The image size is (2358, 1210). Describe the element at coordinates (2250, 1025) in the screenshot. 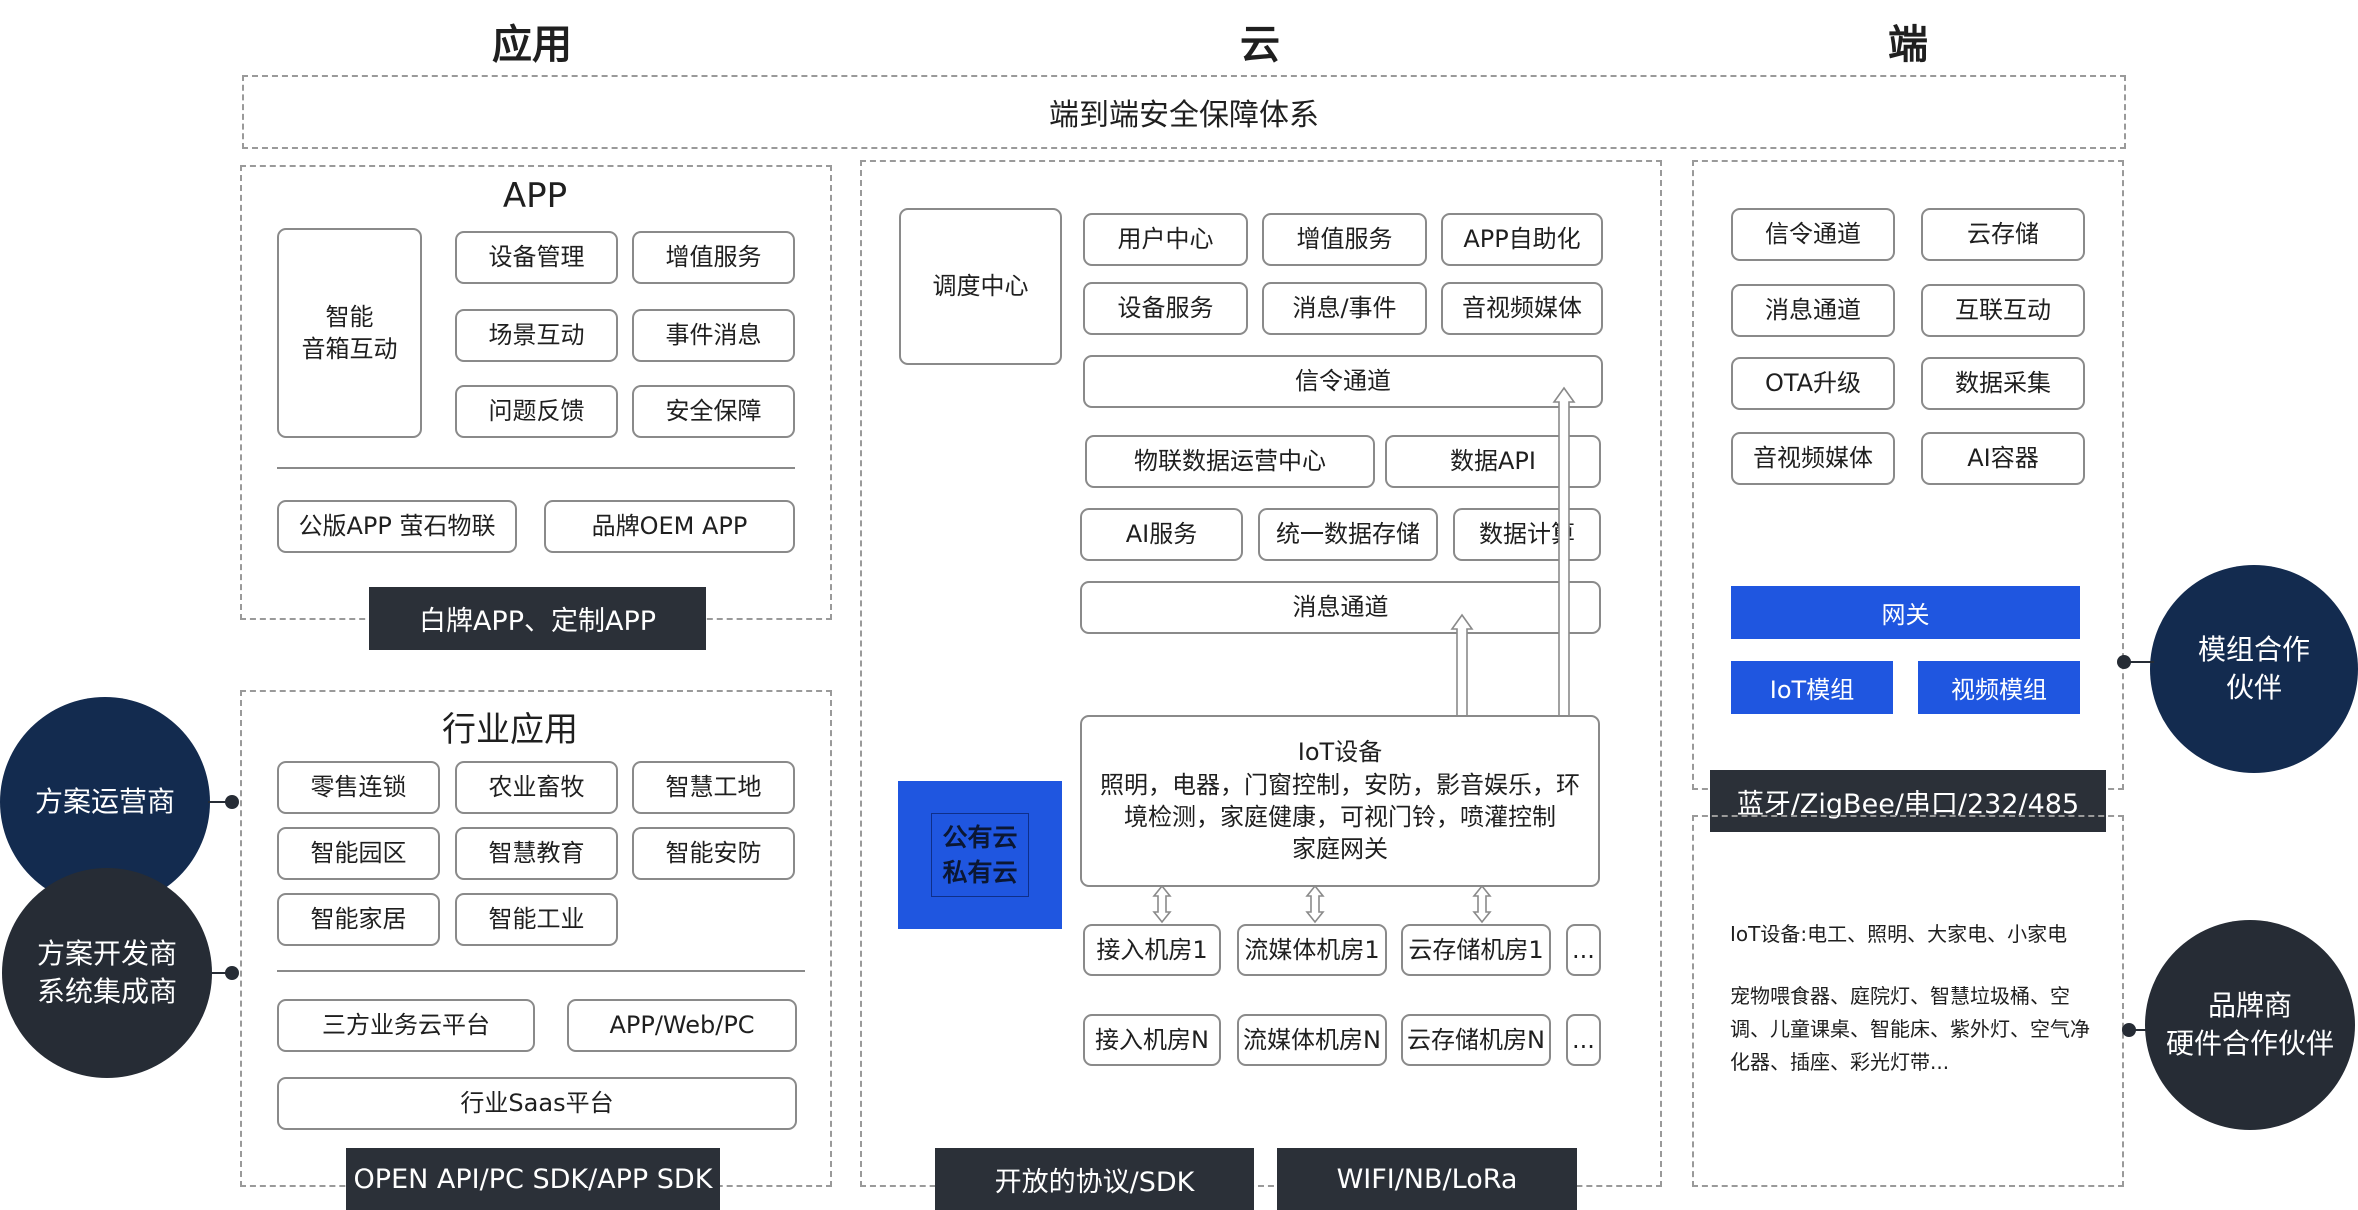

I see `partner-circle-brand: 品牌商 硬件合作伙伴` at that location.